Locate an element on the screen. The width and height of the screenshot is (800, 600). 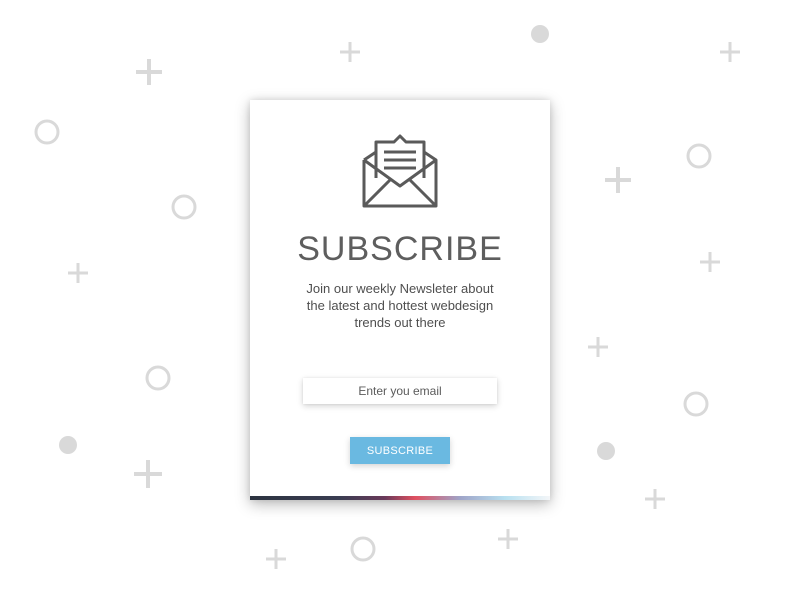
envelope-letter-icon is located at coordinates (400, 170).